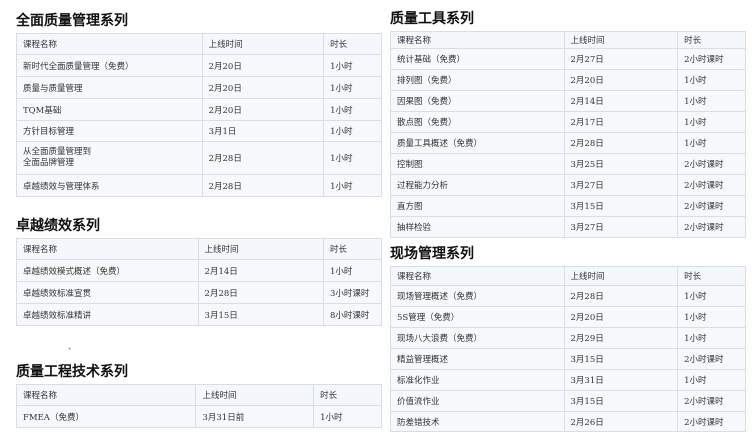  What do you see at coordinates (621, 421) in the screenshot?
I see `cell-online-date: 2月26日` at bounding box center [621, 421].